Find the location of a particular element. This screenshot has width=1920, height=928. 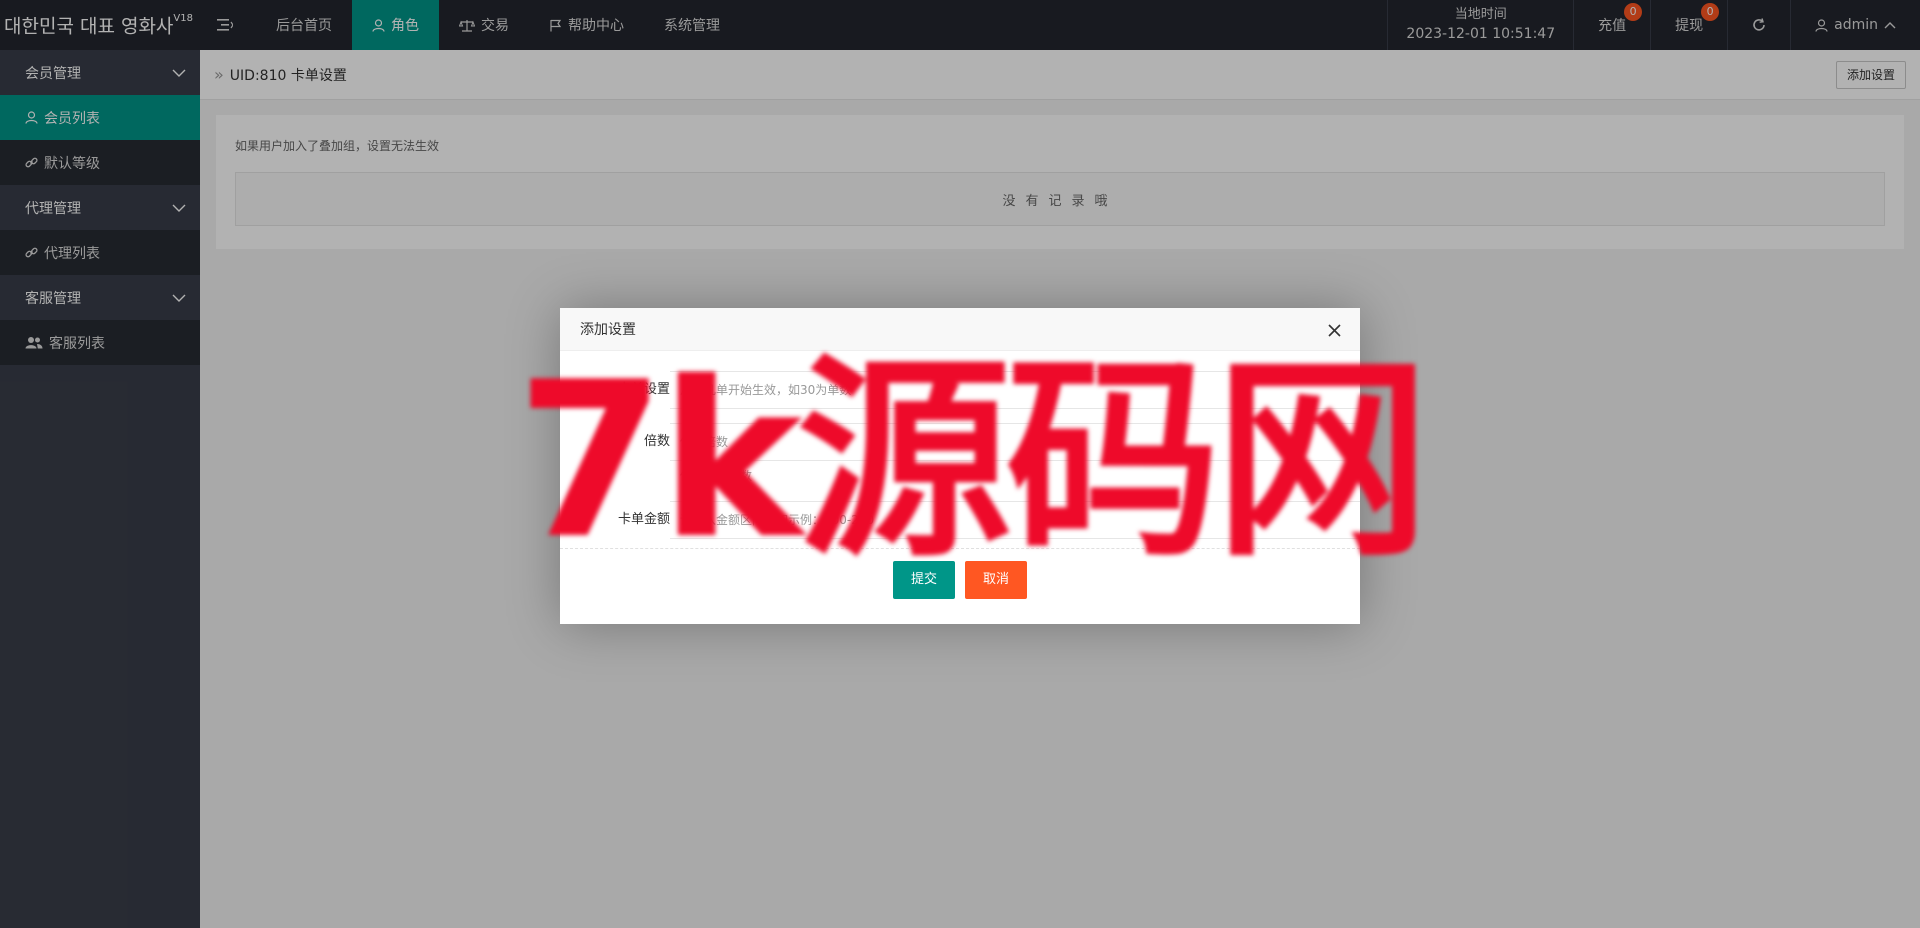

multiplier-input: 佣金倍数 is located at coordinates (1015, 442).